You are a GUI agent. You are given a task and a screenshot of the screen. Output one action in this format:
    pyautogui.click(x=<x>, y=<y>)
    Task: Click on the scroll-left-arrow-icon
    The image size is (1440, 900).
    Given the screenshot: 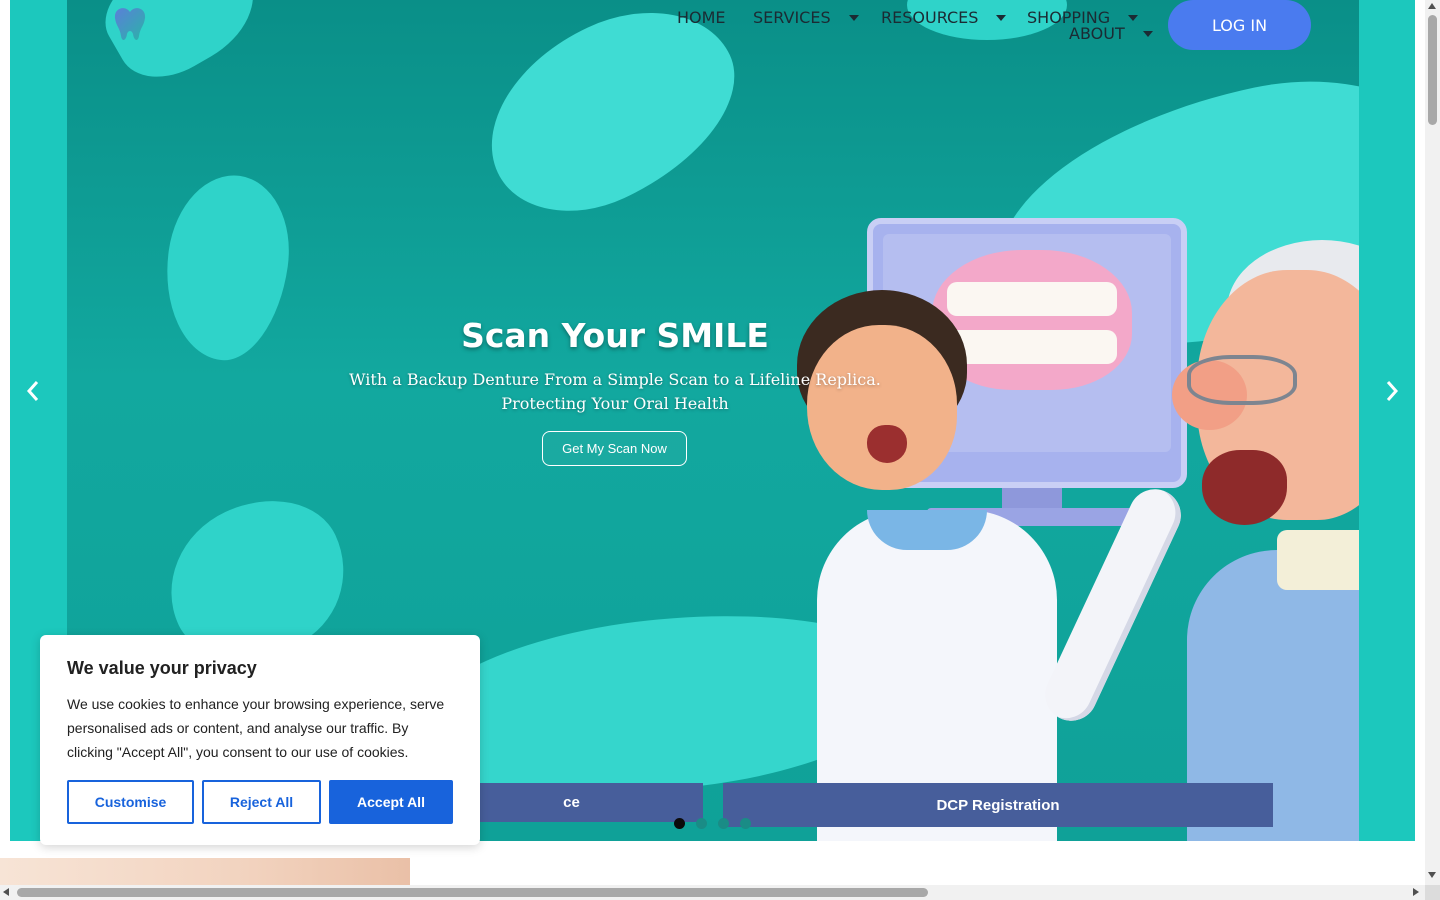 What is the action you would take?
    pyautogui.click(x=6, y=892)
    